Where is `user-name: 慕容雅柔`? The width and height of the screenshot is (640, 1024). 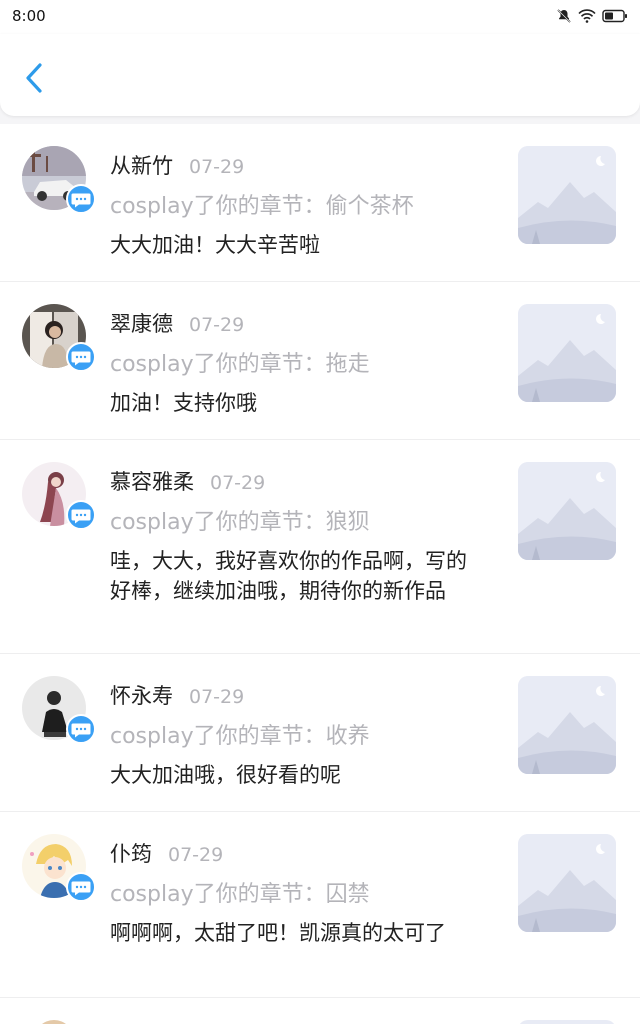 user-name: 慕容雅柔 is located at coordinates (152, 481).